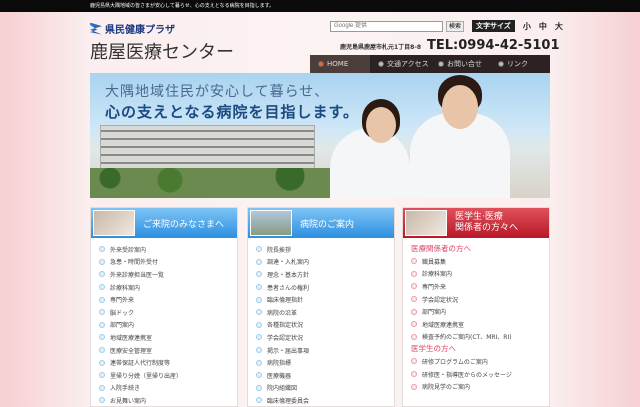  What do you see at coordinates (122, 301) in the screenshot?
I see `menu-link-label: 専門外来` at bounding box center [122, 301].